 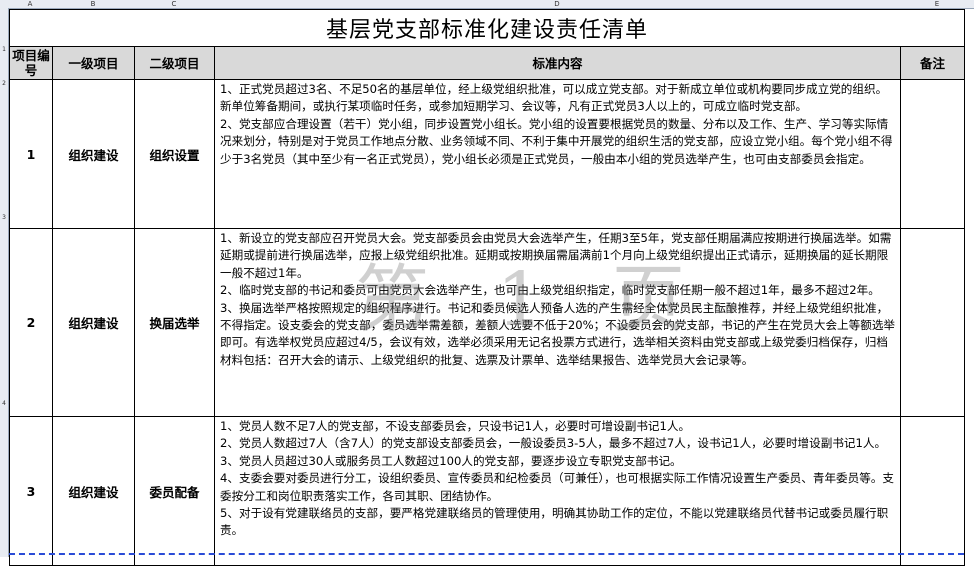 I want to click on column-letter-e: E, so click(x=937, y=4).